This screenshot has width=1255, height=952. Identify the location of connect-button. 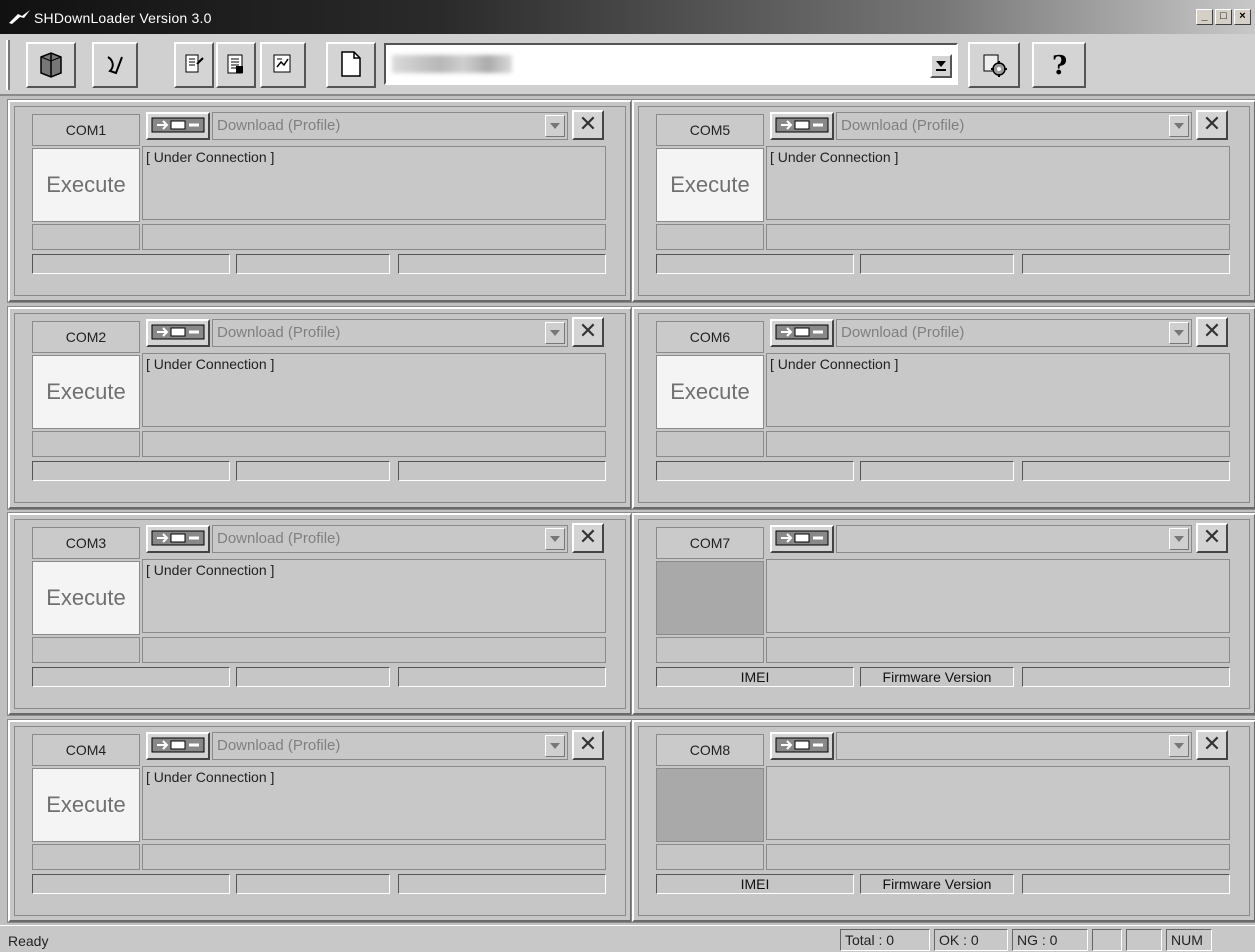
(115, 65).